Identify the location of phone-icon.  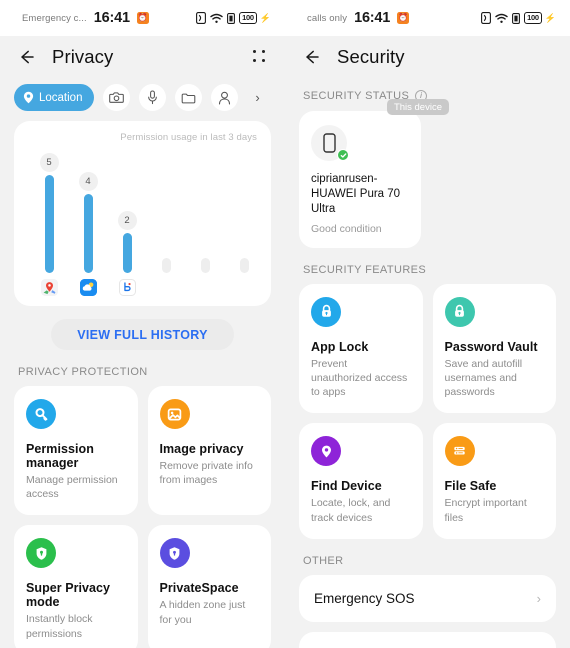
(329, 143).